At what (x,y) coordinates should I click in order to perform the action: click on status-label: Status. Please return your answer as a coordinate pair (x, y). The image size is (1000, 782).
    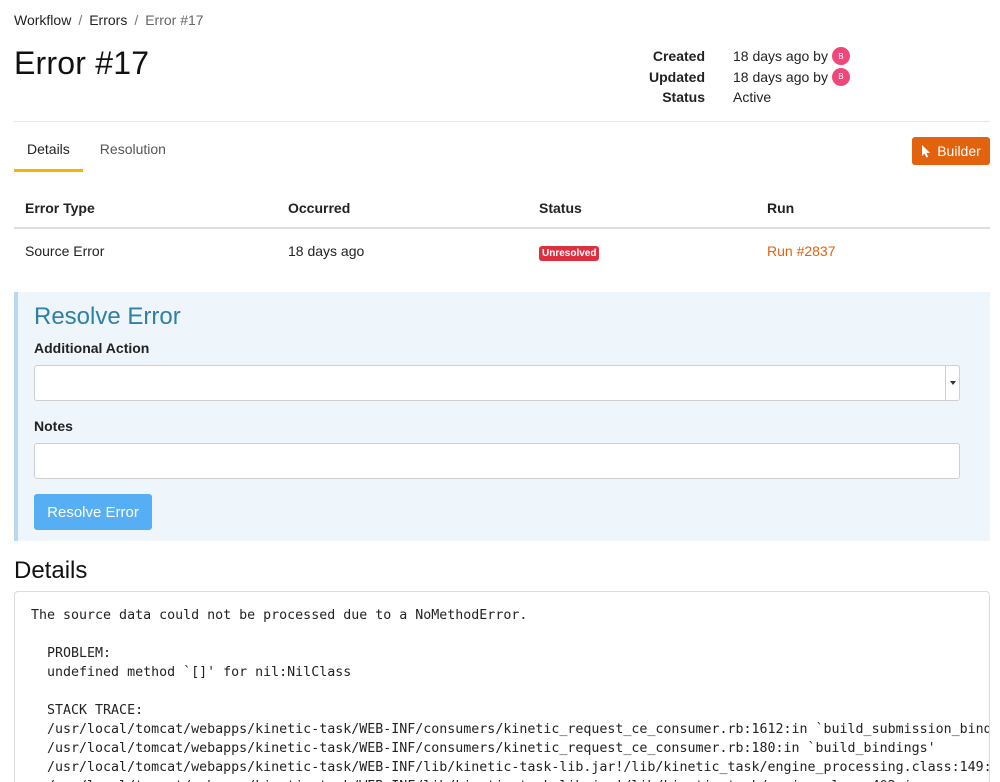
    Looking at the image, I should click on (683, 97).